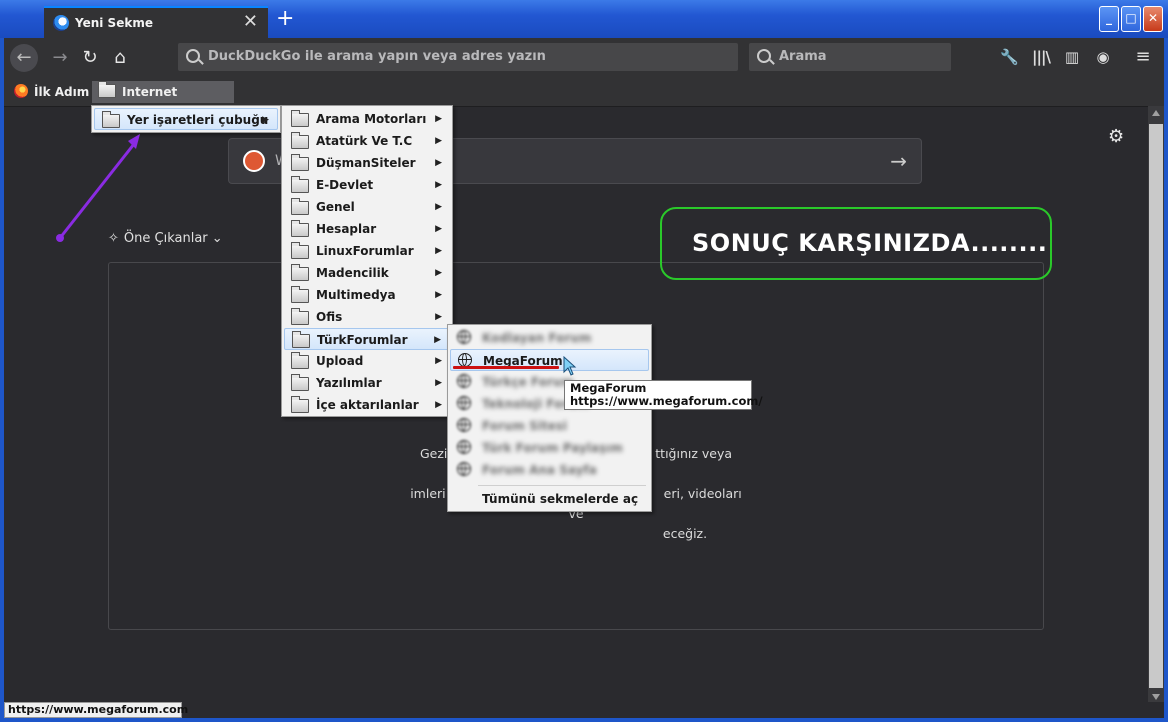 Image resolution: width=1168 pixels, height=722 pixels. Describe the element at coordinates (1156, 406) in the screenshot. I see `scrollbar-thumb` at that location.